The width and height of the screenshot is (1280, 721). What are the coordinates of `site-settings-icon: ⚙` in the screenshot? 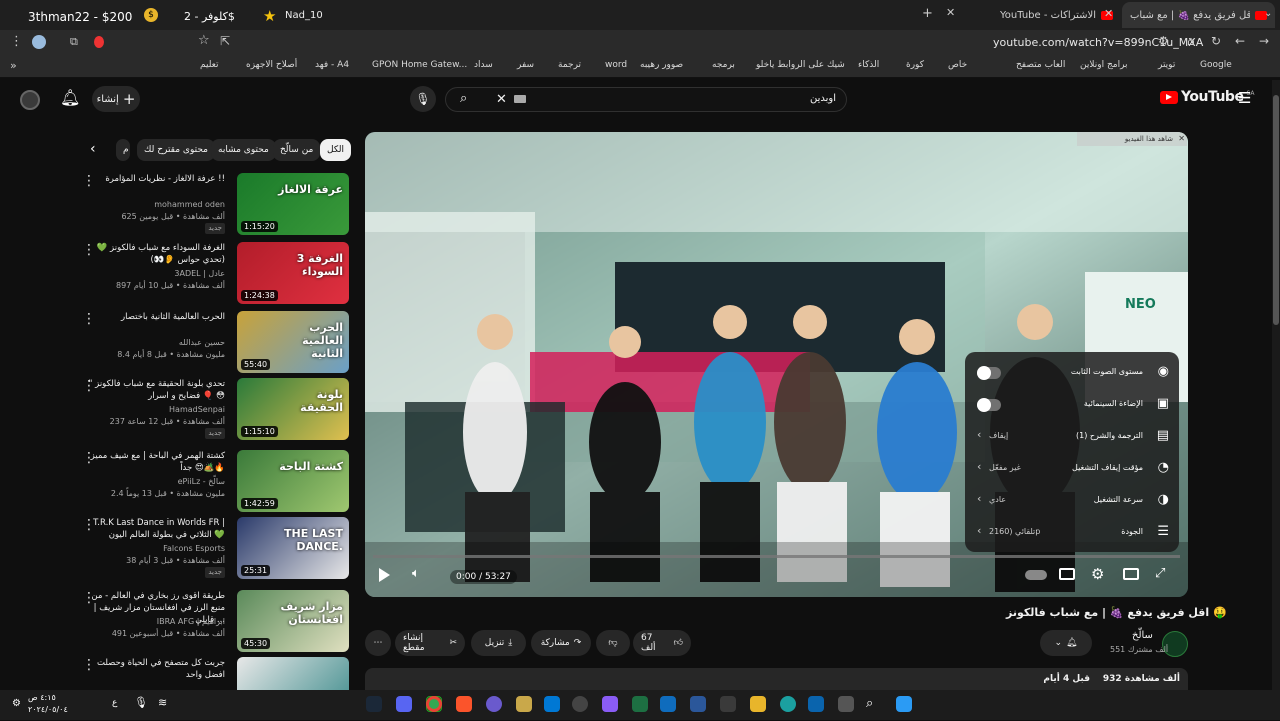 It's located at (1163, 41).